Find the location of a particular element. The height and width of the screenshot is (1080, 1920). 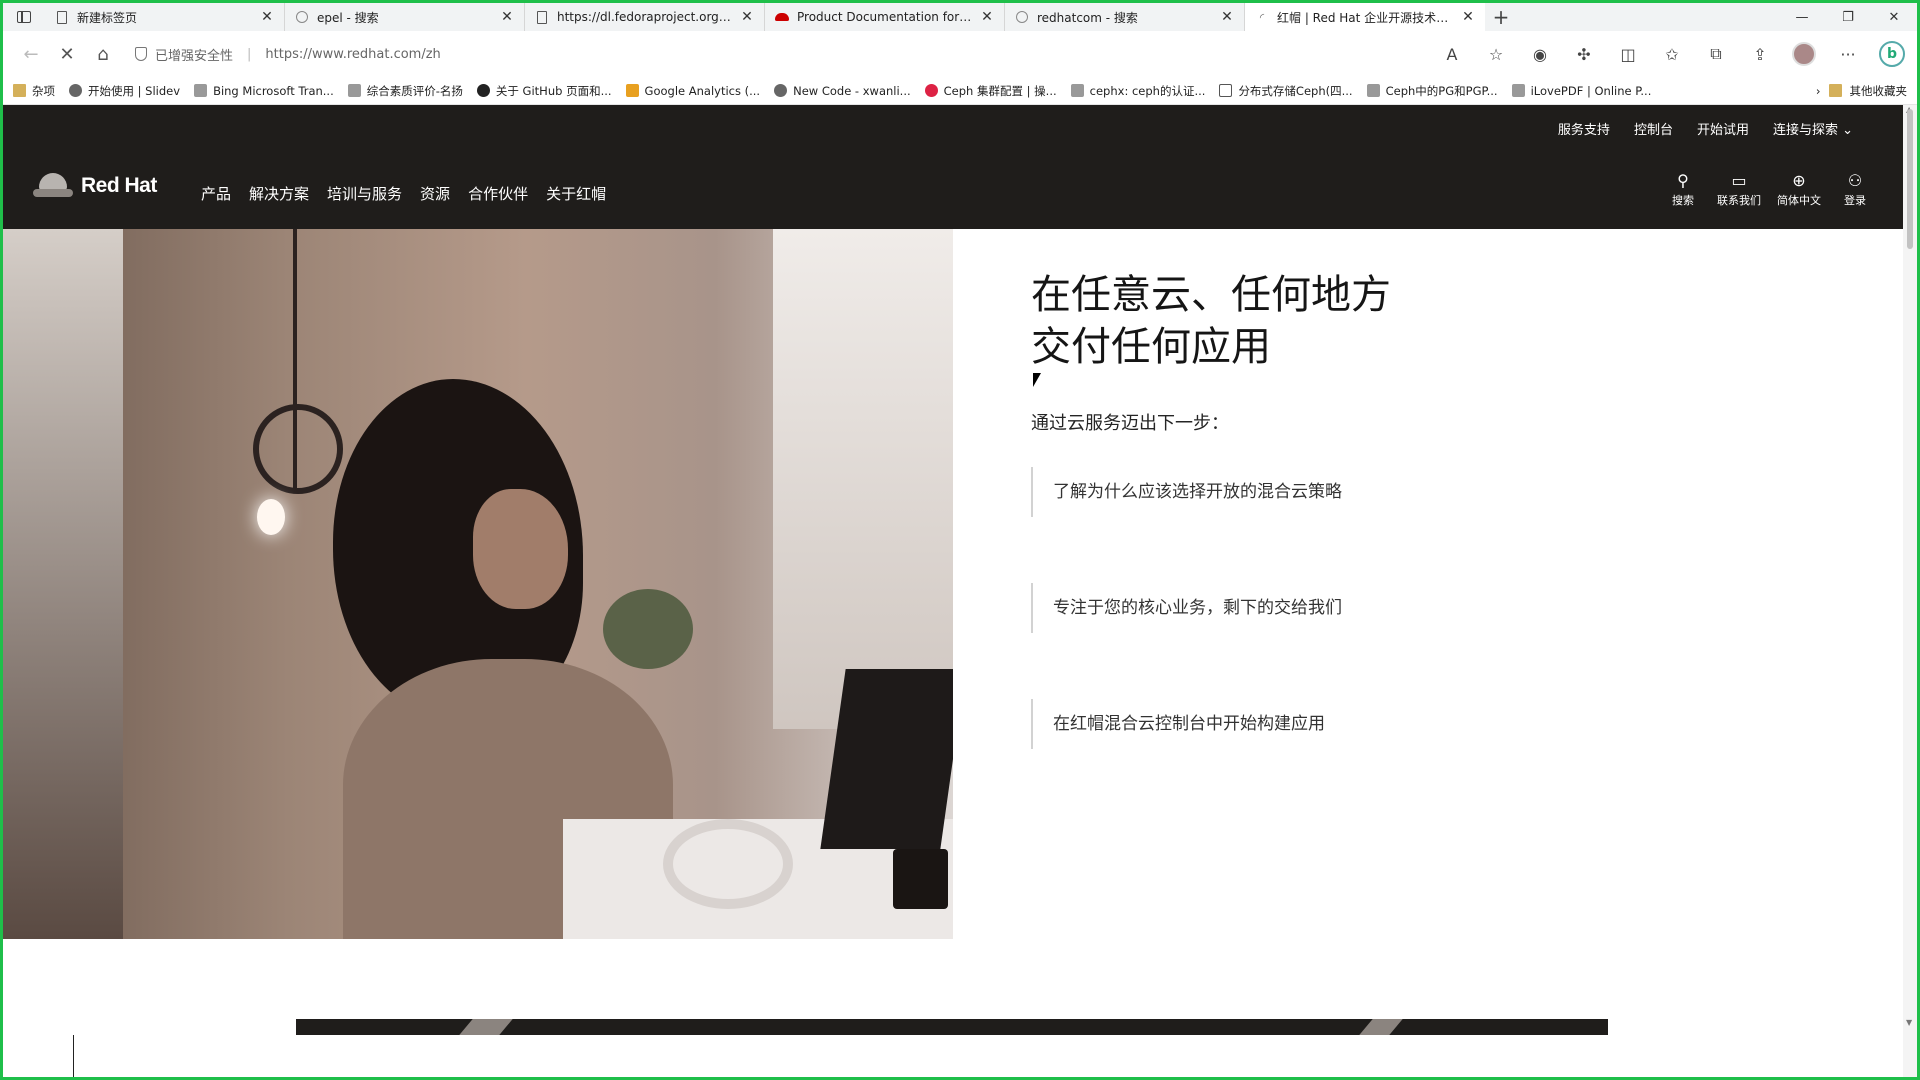

restore-icon: ❐ is located at coordinates (1848, 17).